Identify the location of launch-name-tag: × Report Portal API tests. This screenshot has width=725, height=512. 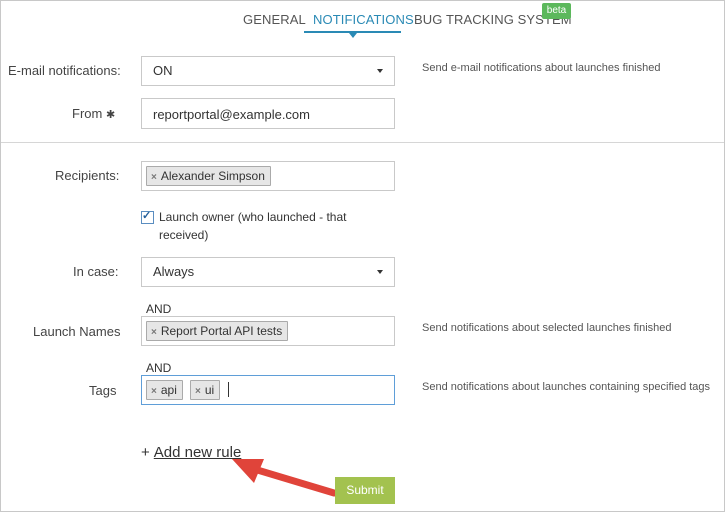
(217, 331).